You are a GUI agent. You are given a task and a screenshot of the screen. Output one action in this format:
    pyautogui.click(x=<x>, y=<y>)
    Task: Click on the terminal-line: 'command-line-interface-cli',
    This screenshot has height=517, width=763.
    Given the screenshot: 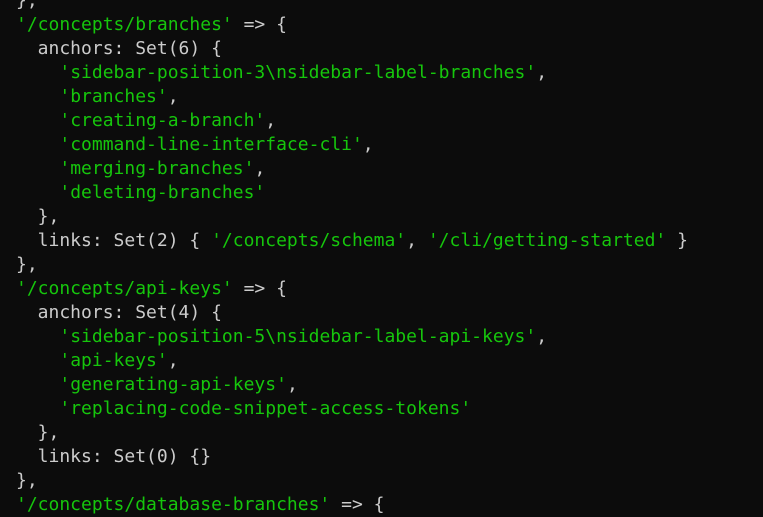 What is the action you would take?
    pyautogui.click(x=381, y=145)
    